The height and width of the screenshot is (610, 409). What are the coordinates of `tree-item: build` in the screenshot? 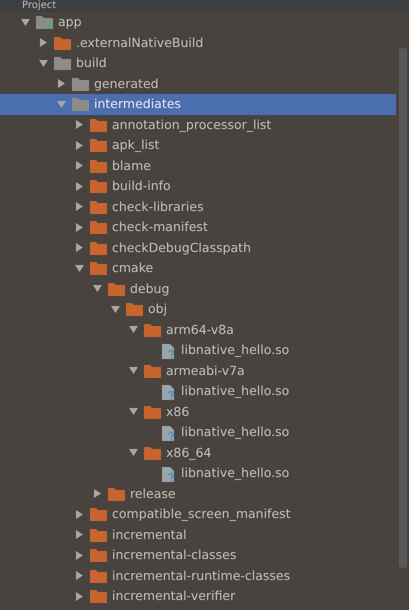 It's located at (198, 63).